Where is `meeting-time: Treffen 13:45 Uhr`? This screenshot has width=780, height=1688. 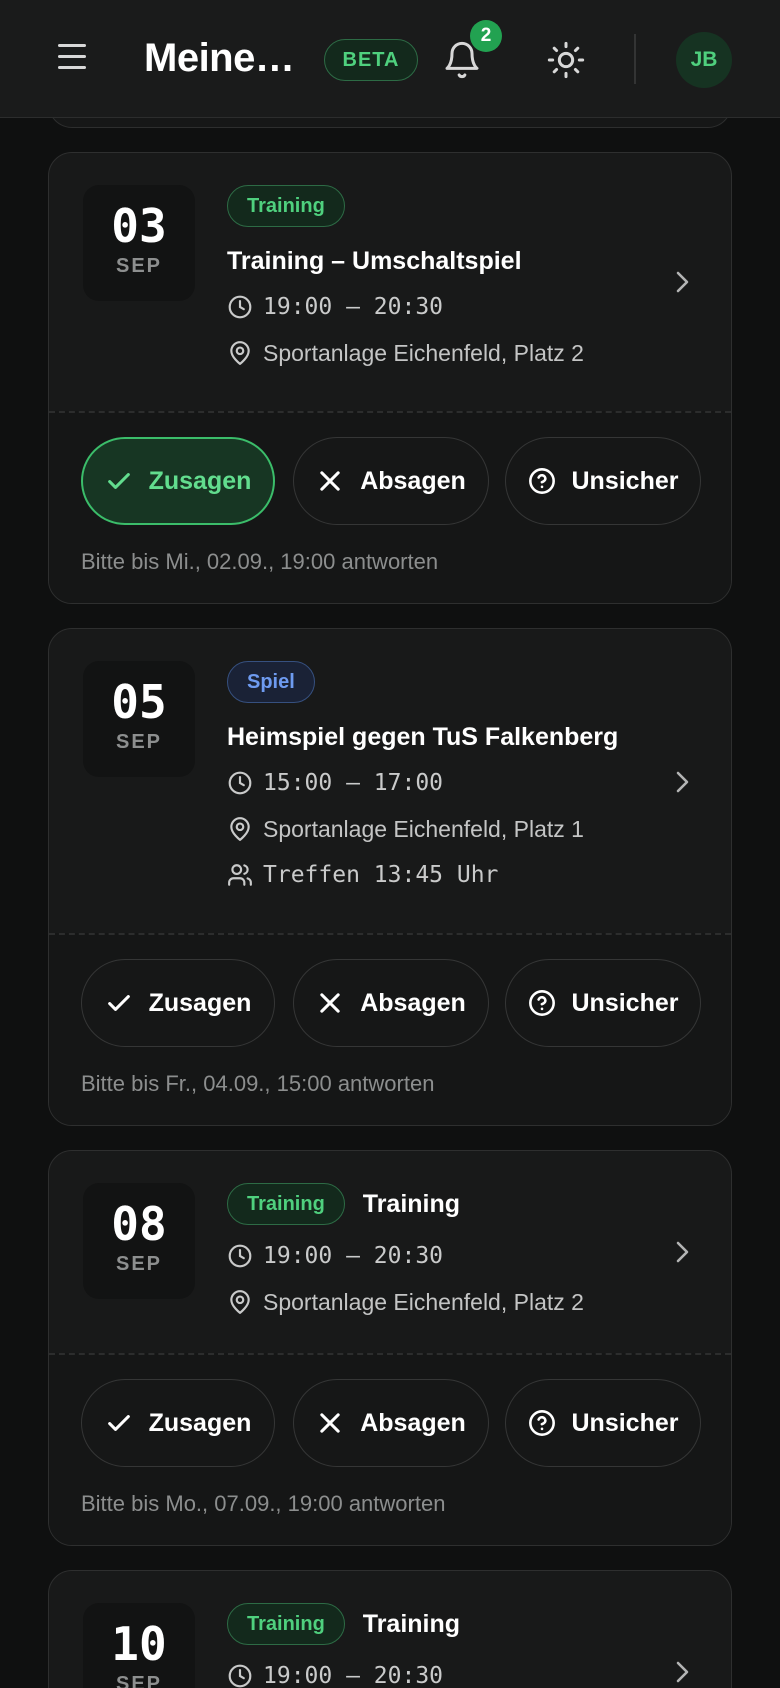 meeting-time: Treffen 13:45 Uhr is located at coordinates (381, 875).